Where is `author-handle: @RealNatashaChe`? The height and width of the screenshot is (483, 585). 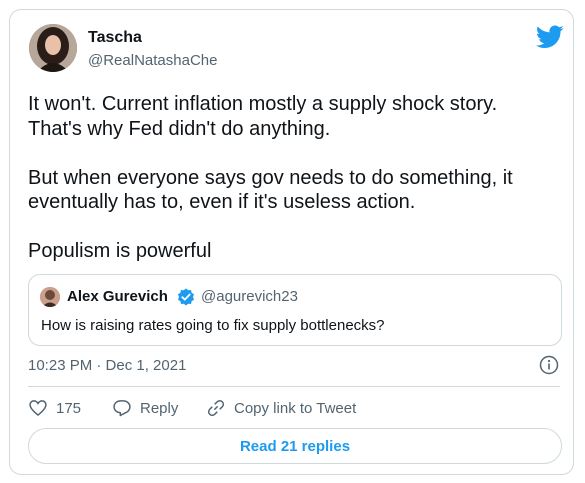
author-handle: @RealNatashaChe is located at coordinates (152, 60).